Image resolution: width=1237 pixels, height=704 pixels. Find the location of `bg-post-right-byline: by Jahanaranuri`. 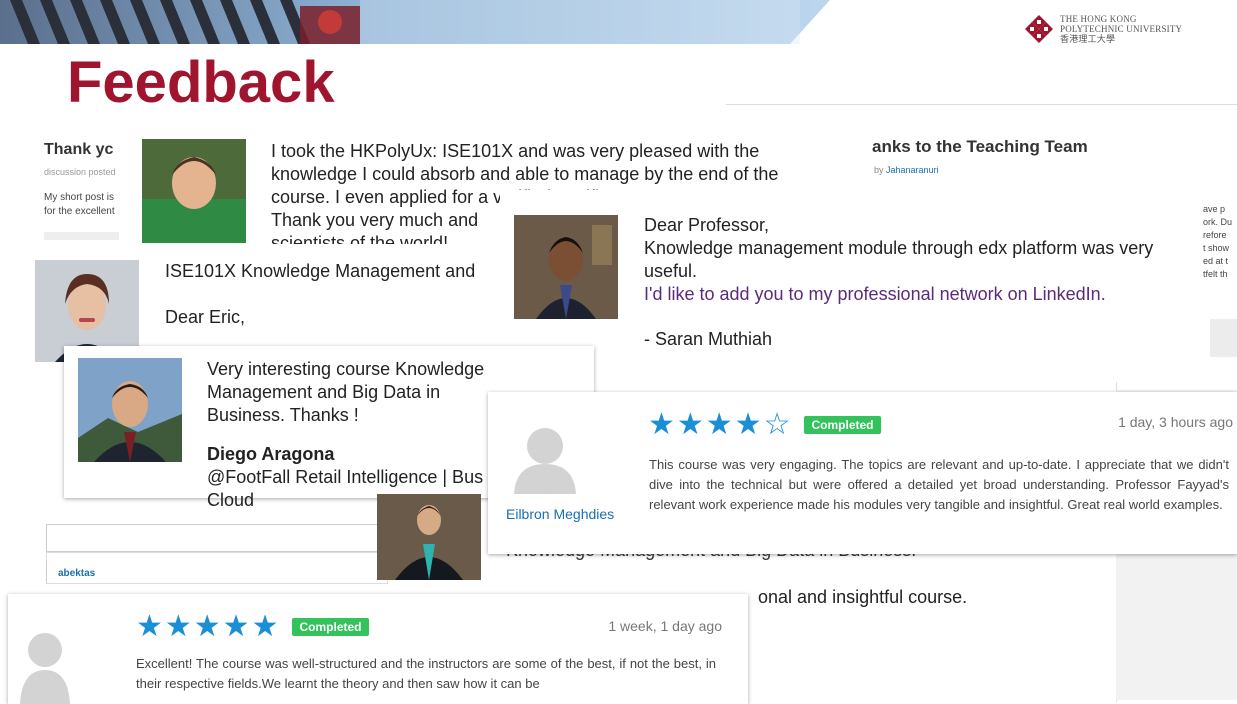

bg-post-right-byline: by Jahanaranuri is located at coordinates (906, 170).